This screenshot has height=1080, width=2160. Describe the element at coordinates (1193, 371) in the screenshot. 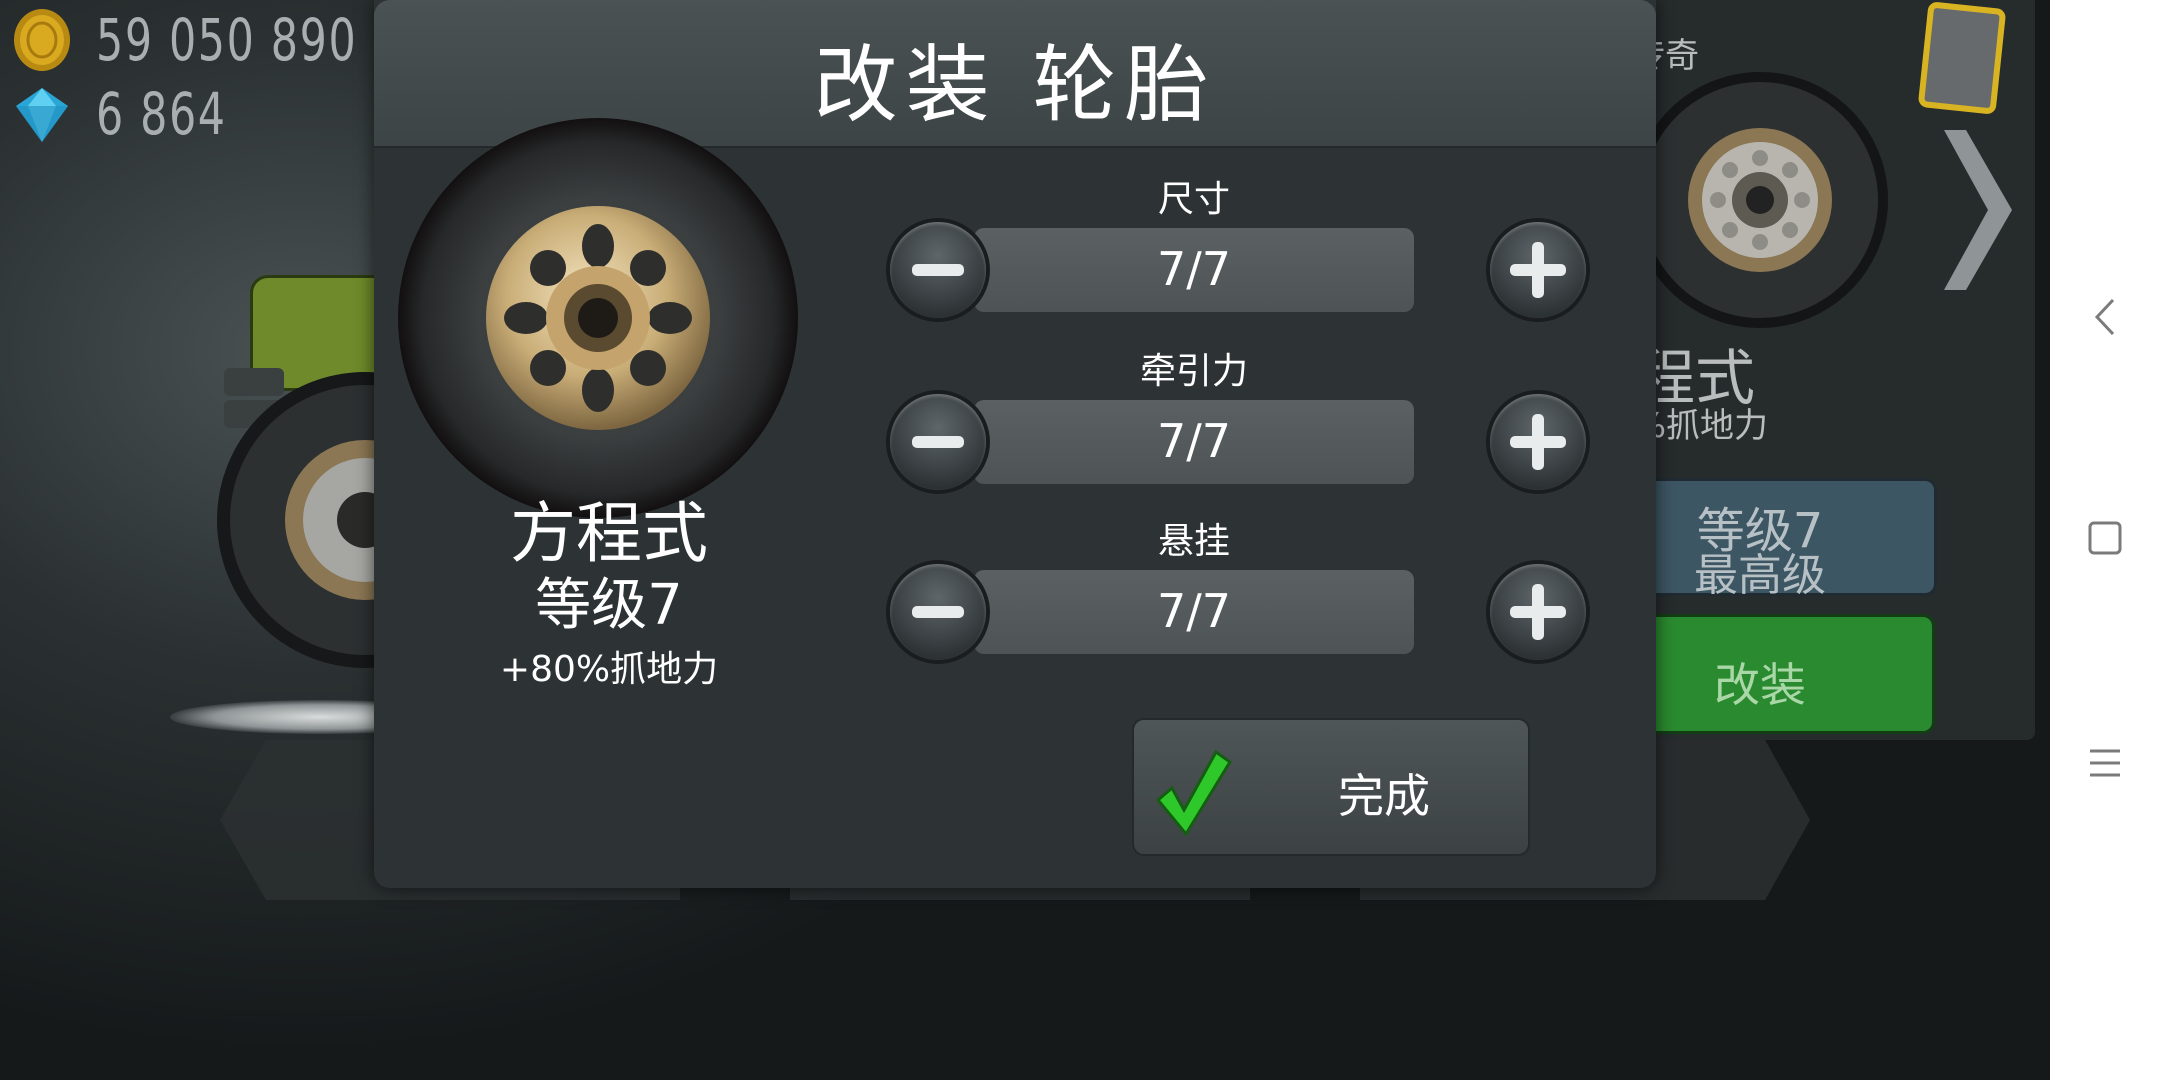

I see `stat-label-traction: 牵引力` at that location.